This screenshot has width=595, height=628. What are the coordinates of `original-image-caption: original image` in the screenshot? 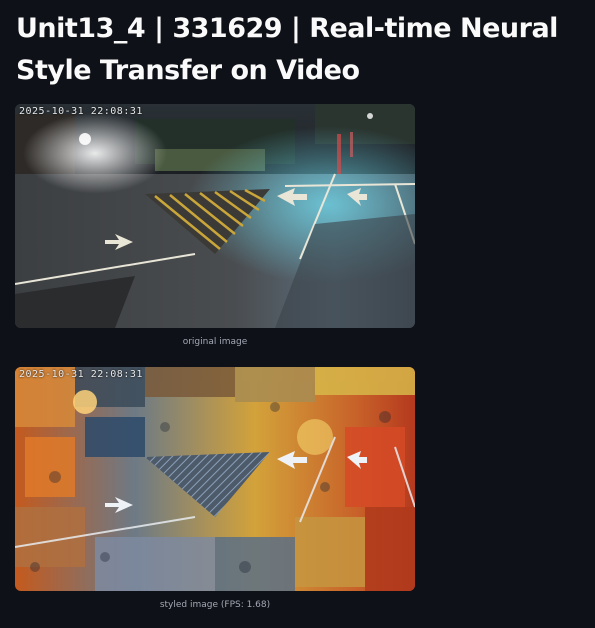 It's located at (215, 342).